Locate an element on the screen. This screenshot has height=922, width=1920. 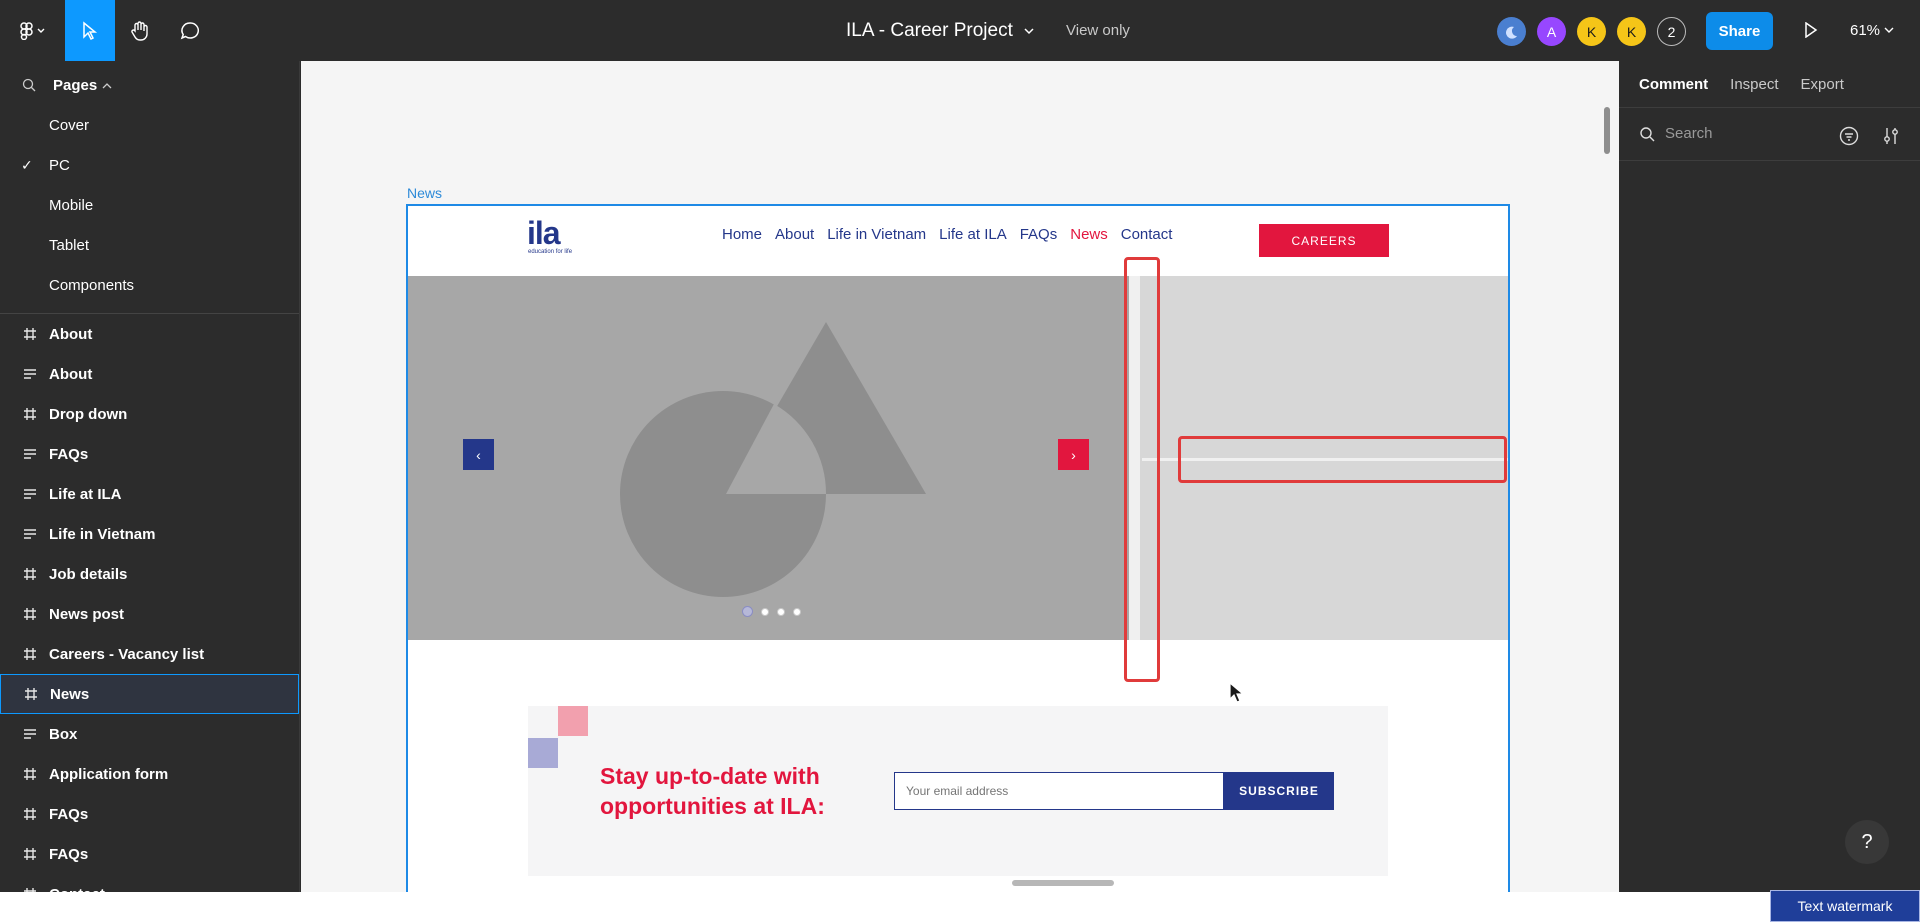
frame-label: News is located at coordinates (424, 193).